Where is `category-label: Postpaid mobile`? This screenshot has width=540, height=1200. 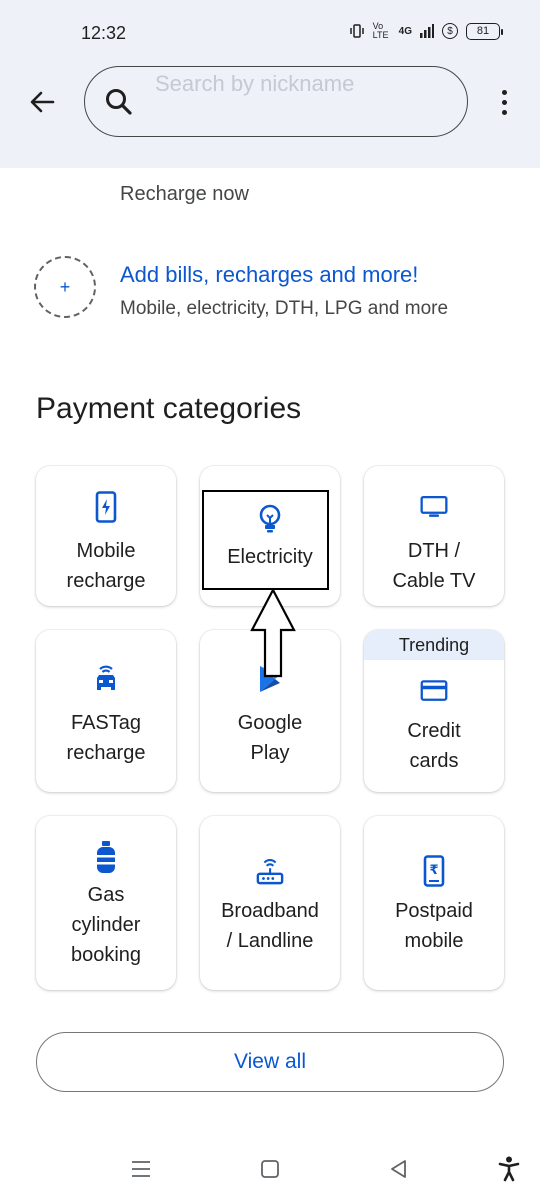
category-label: Postpaid mobile is located at coordinates (434, 926).